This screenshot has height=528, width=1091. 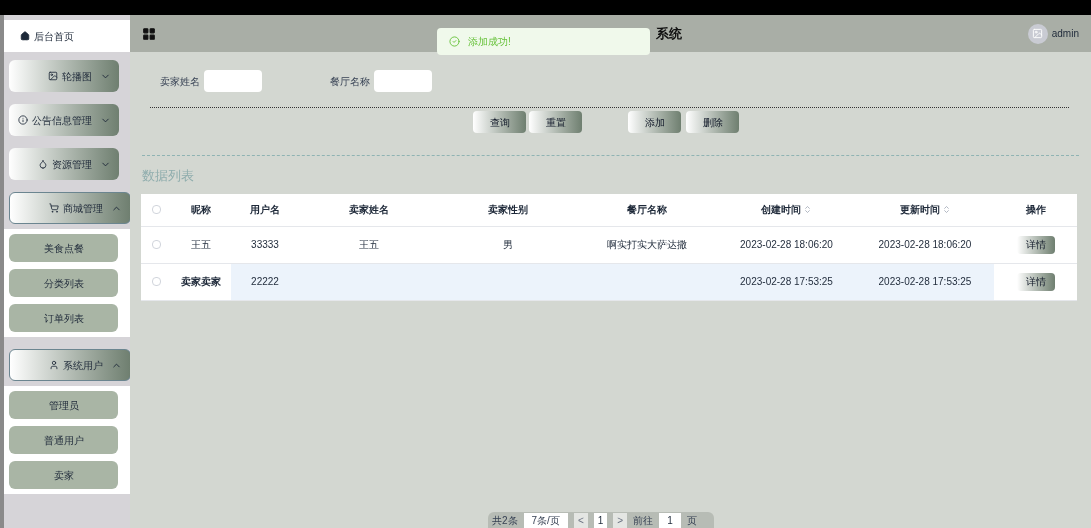 I want to click on column-header: 卖家性别, so click(x=507, y=210).